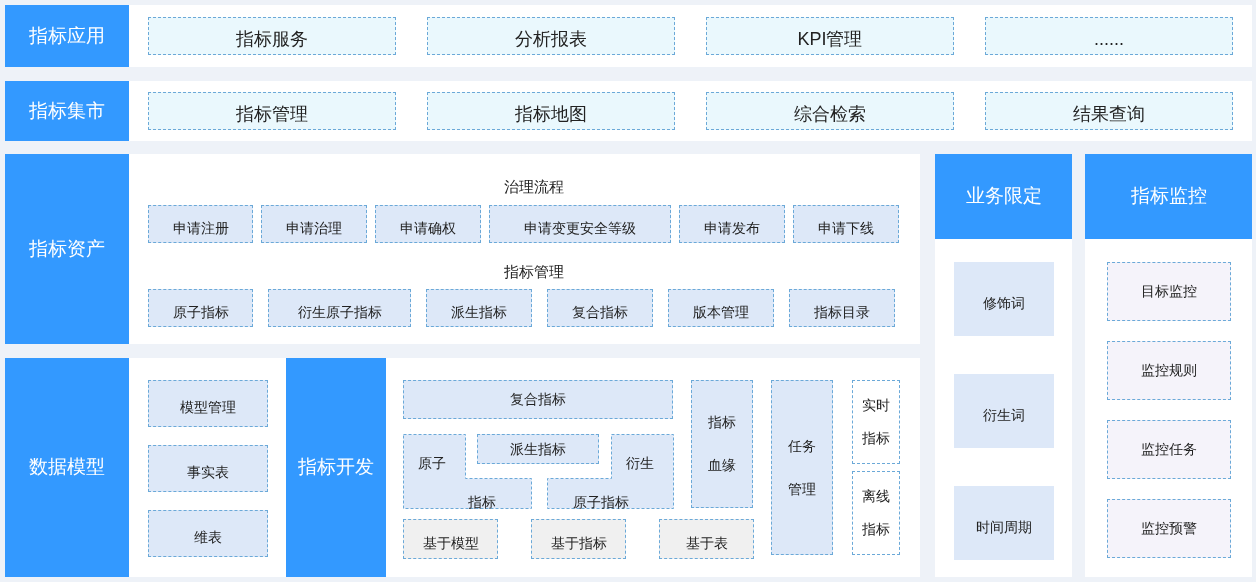 This screenshot has width=1256, height=582. Describe the element at coordinates (1003, 523) in the screenshot. I see `qualifier-item: 时间周期` at that location.